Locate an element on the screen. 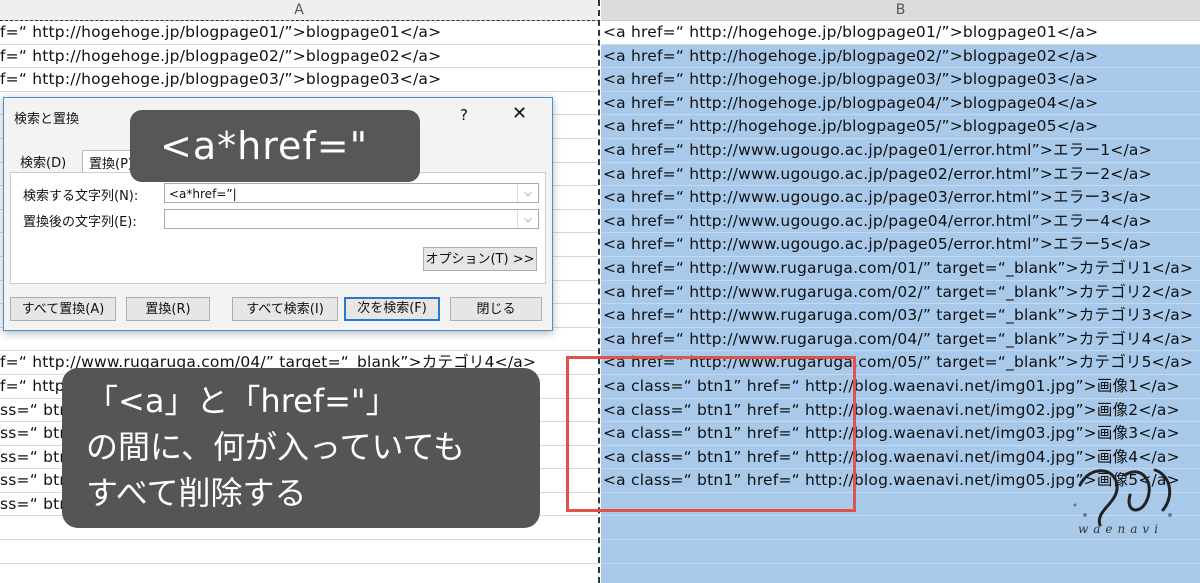  options-button: オプション(T) >> is located at coordinates (480, 259).